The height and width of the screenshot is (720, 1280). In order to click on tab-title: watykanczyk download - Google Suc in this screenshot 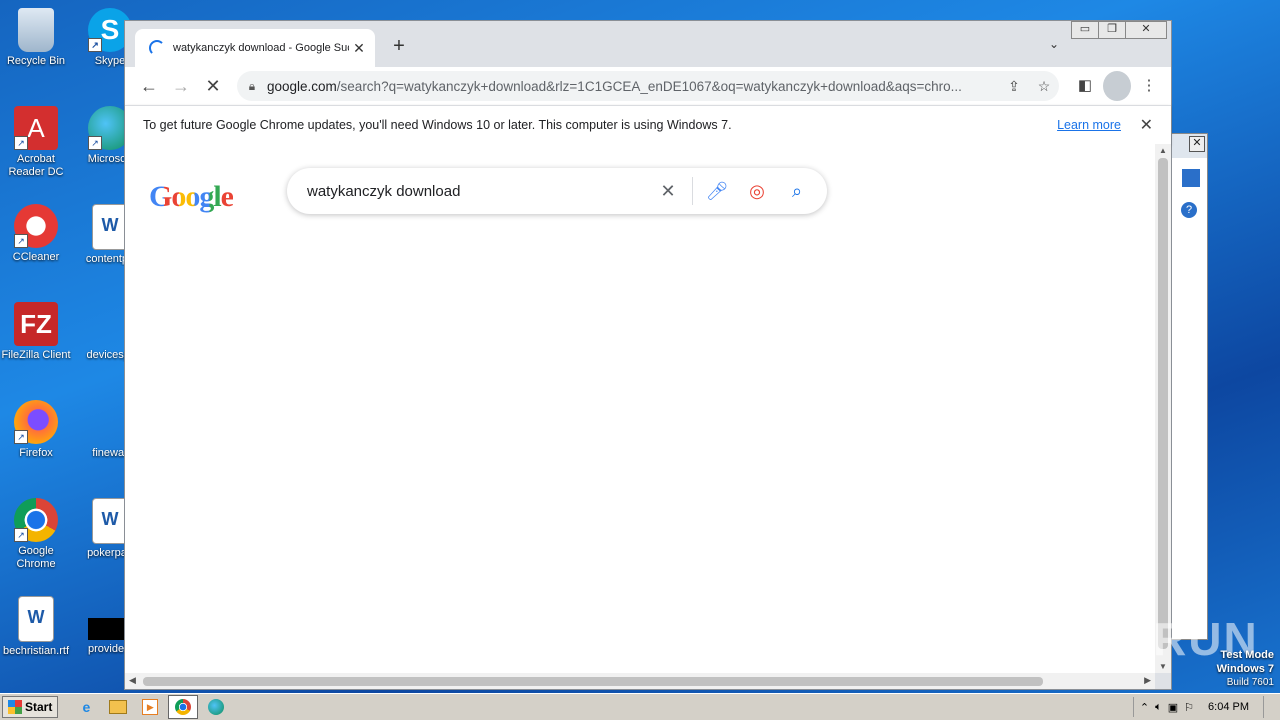, I will do `click(261, 48)`.